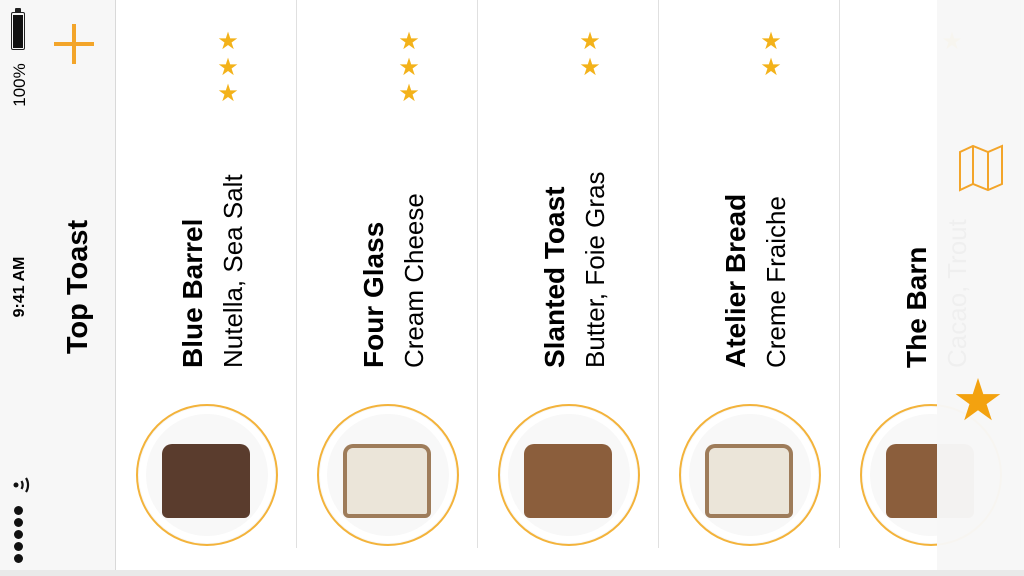 The height and width of the screenshot is (576, 1024). I want to click on bottom-strip, so click(512, 573).